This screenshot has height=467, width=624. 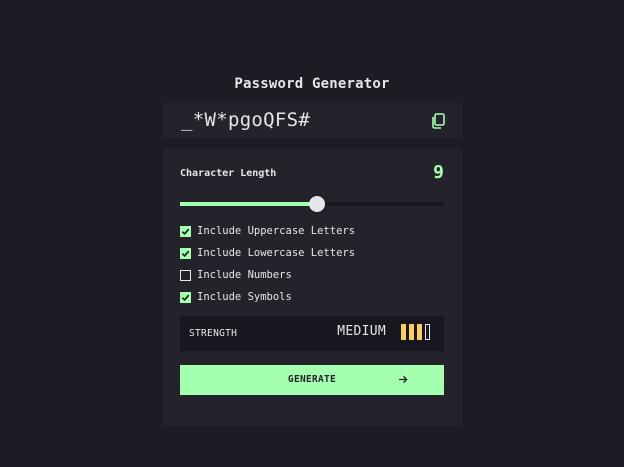 What do you see at coordinates (185, 253) in the screenshot?
I see `checkbox-lowercase` at bounding box center [185, 253].